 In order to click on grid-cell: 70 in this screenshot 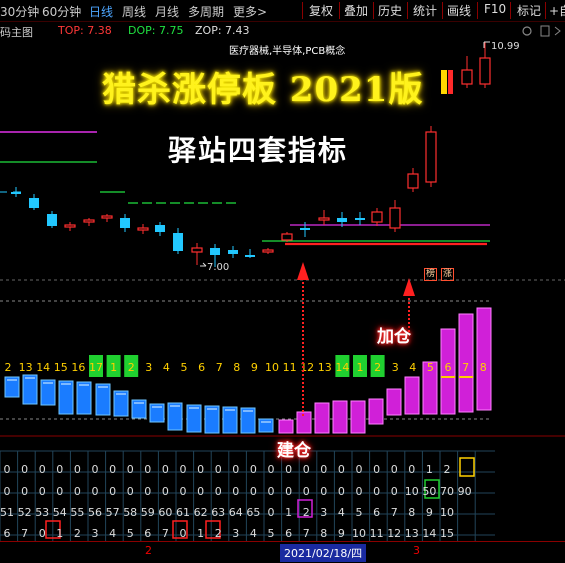, I will do `click(447, 491)`.